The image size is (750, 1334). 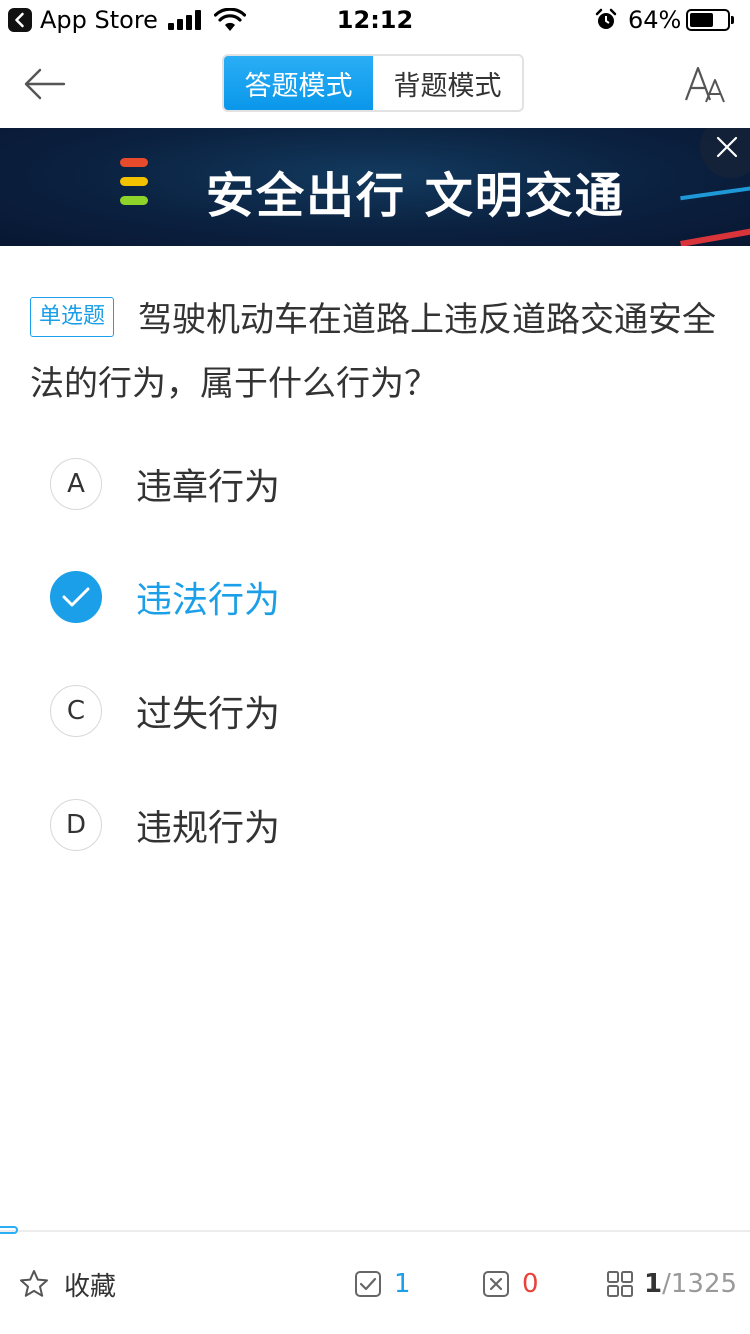 I want to click on grid-icon, so click(x=620, y=1284).